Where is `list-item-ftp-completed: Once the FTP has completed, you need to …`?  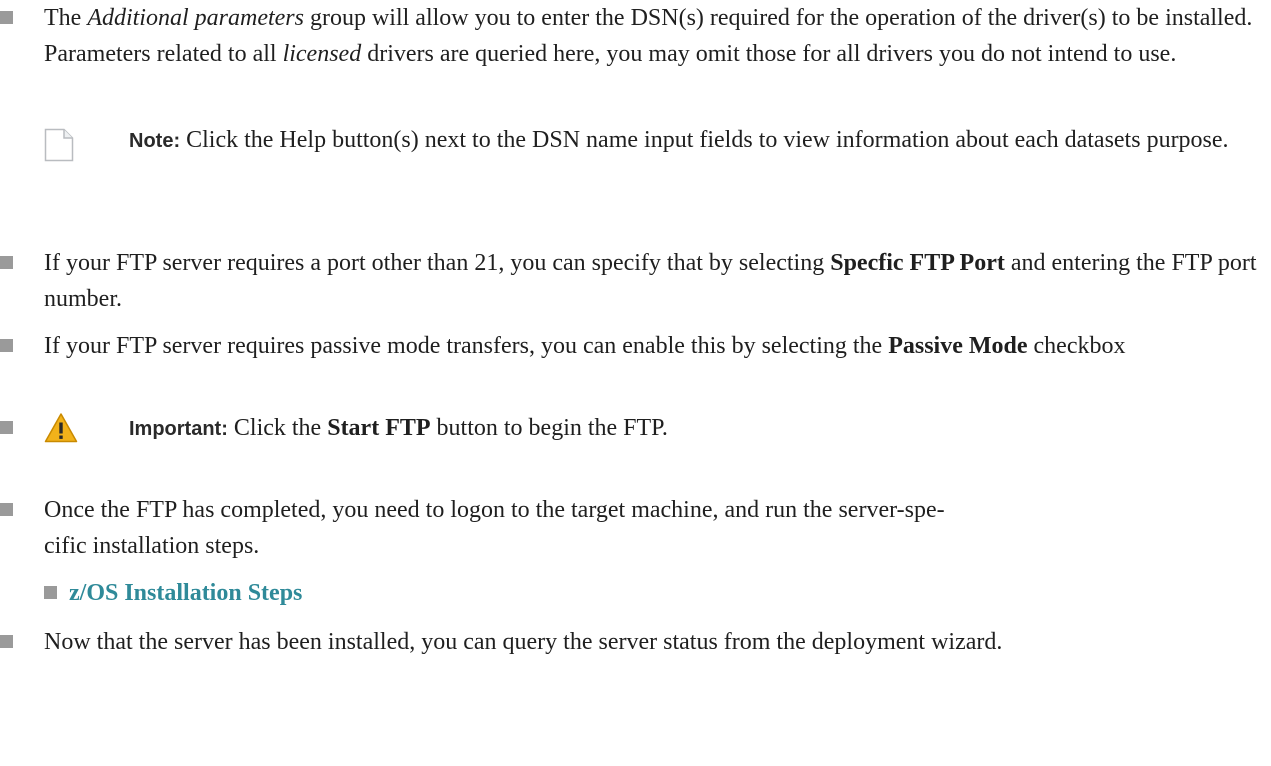
list-item-ftp-completed: Once the FTP has completed, you need to … is located at coordinates (635, 528).